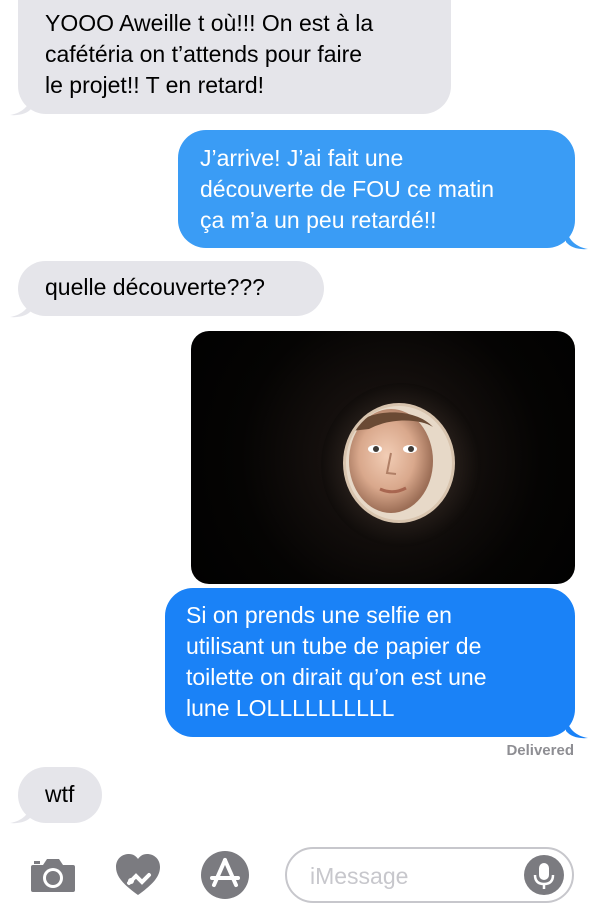  Describe the element at coordinates (302, 158) in the screenshot. I see `message-line: J’arrive! J’ai fait une` at that location.